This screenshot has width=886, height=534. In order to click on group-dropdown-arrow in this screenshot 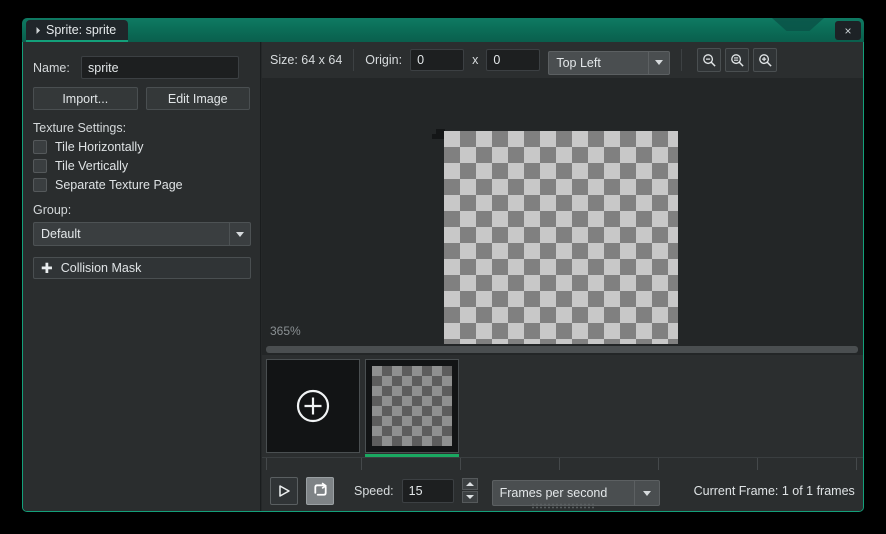, I will do `click(240, 234)`.